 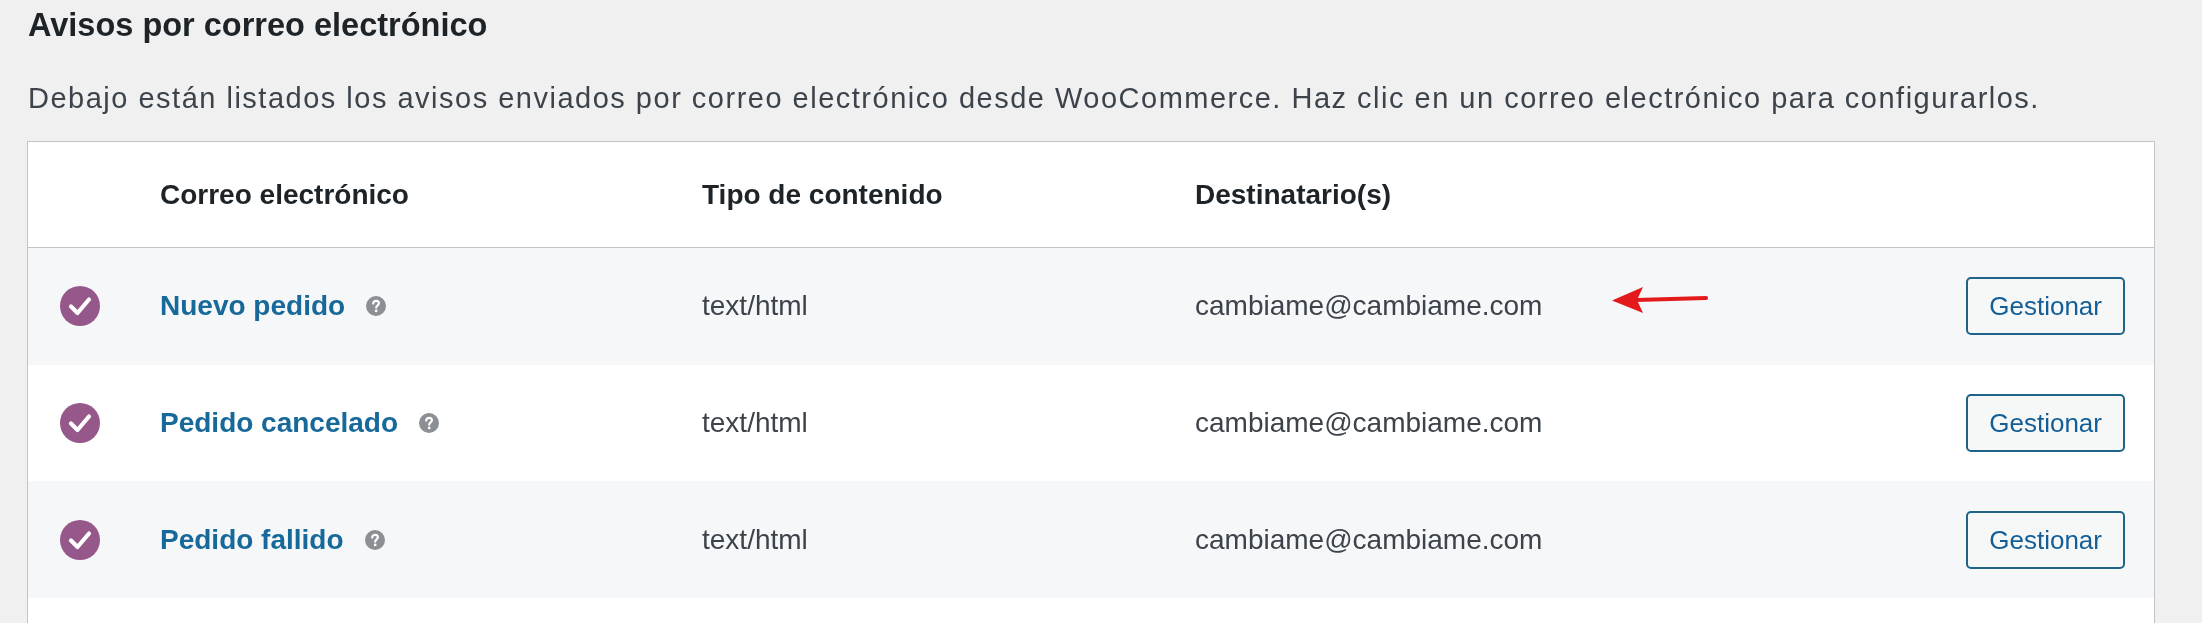 What do you see at coordinates (284, 194) in the screenshot?
I see `column-header: Correo electrónico` at bounding box center [284, 194].